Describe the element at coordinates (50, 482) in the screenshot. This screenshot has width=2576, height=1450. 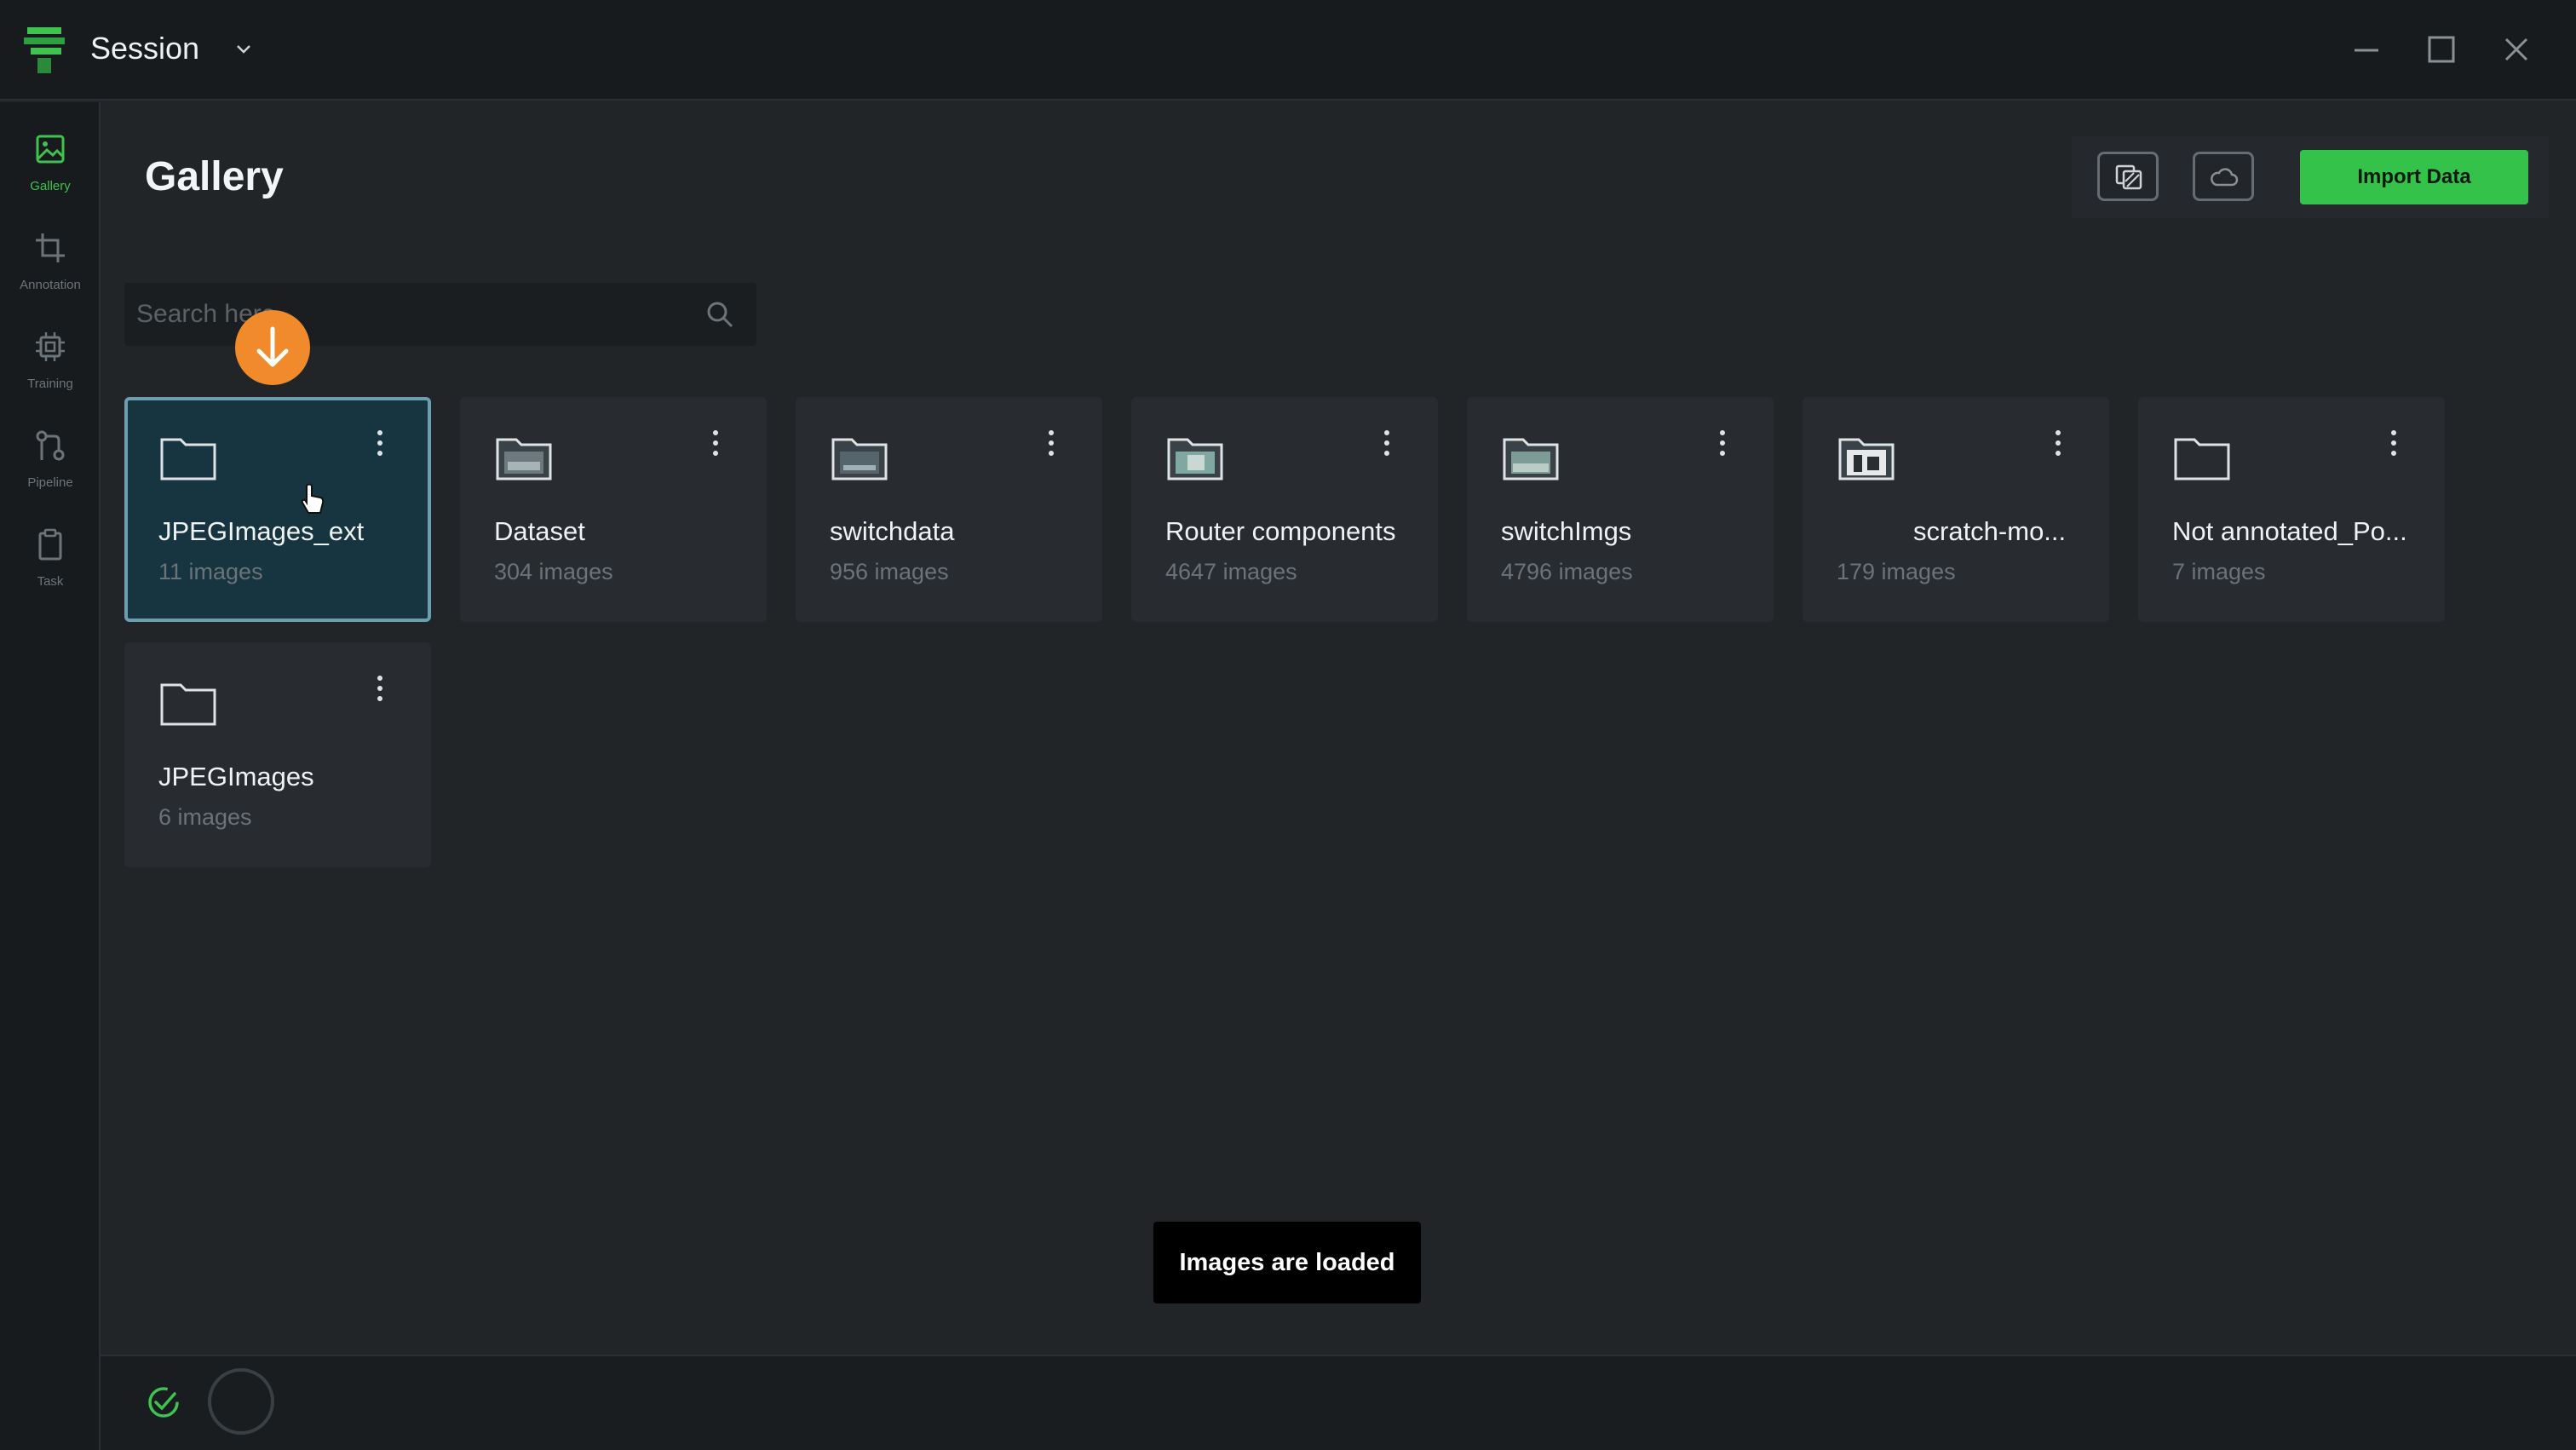
I see `sidebar-item-label: Pipeline` at that location.